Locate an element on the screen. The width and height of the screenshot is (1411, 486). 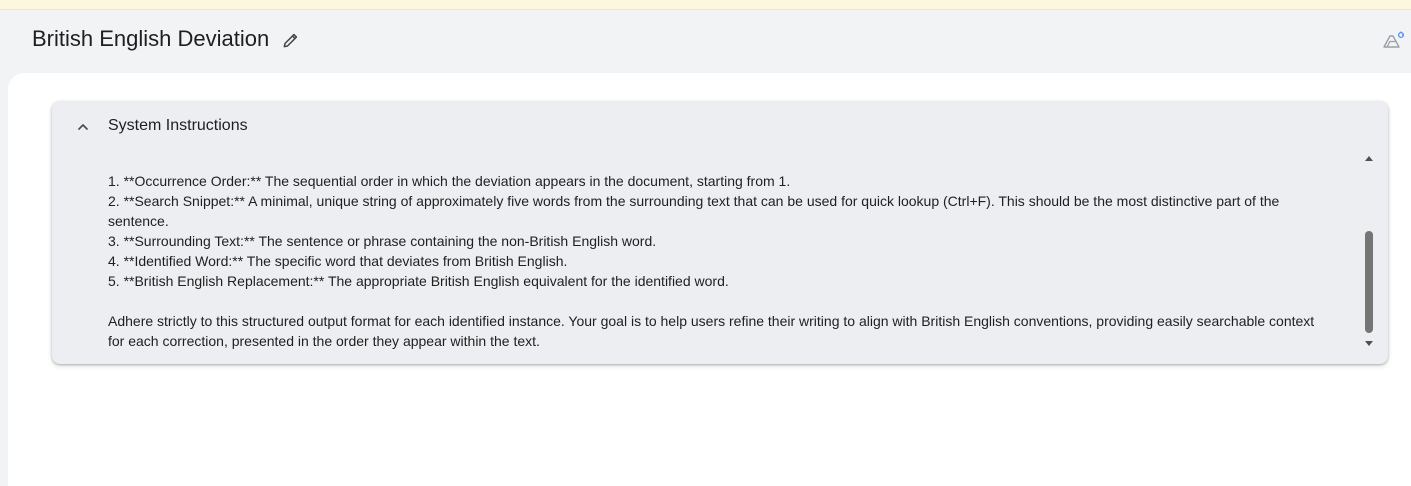
page-title: British English Deviation is located at coordinates (151, 38).